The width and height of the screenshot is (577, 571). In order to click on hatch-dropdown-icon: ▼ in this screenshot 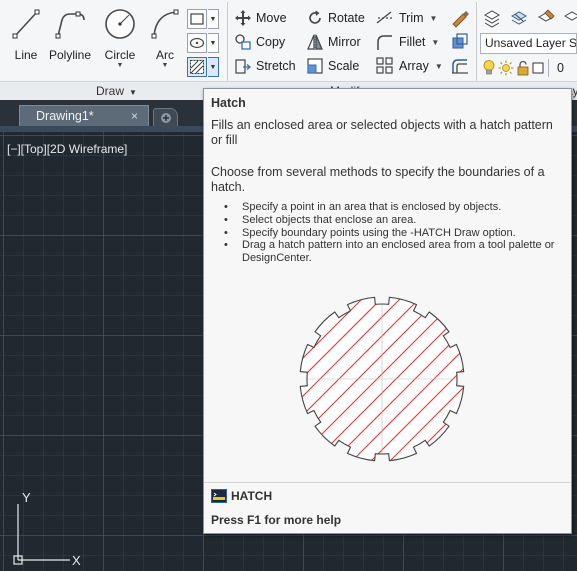, I will do `click(213, 67)`.